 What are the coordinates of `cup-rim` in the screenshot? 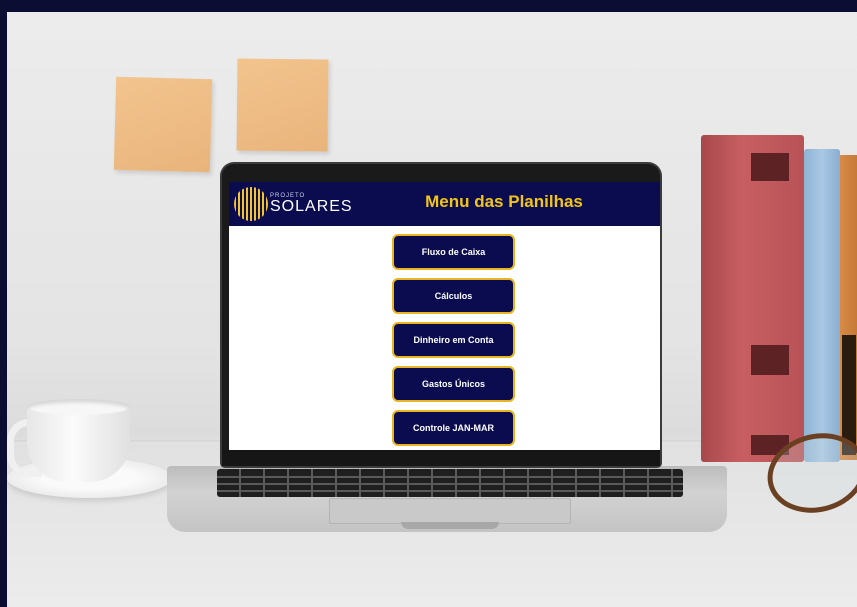 It's located at (78, 407).